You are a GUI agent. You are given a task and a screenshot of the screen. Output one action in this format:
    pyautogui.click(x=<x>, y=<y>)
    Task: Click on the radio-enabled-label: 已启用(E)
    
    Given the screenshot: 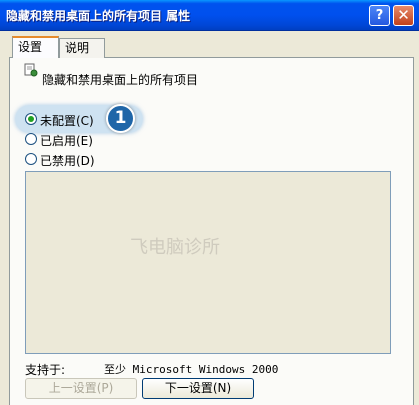 What is the action you would take?
    pyautogui.click(x=66, y=140)
    